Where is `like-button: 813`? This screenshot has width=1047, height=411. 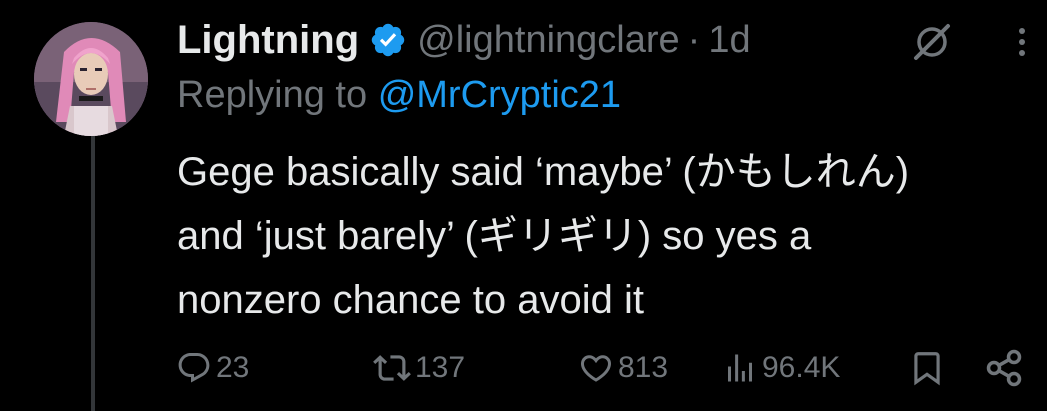
like-button: 813 is located at coordinates (623, 368).